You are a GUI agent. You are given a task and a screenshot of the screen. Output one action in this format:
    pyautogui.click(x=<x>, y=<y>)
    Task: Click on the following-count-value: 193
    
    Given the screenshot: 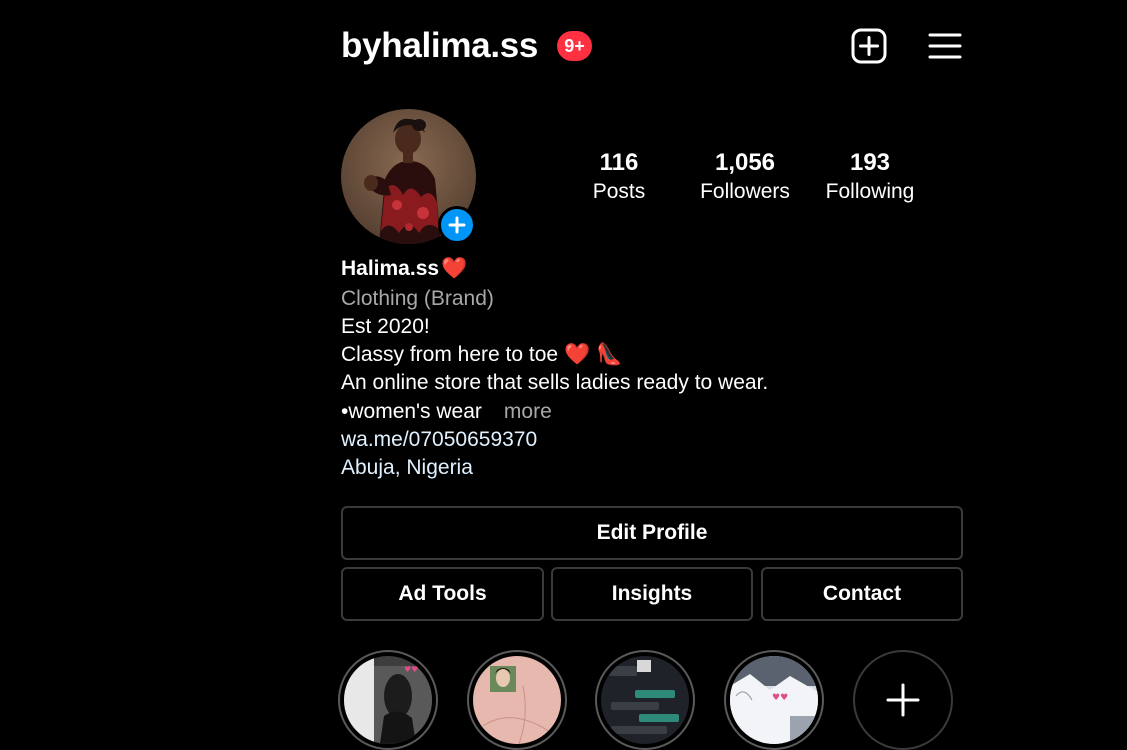 What is the action you would take?
    pyautogui.click(x=870, y=162)
    